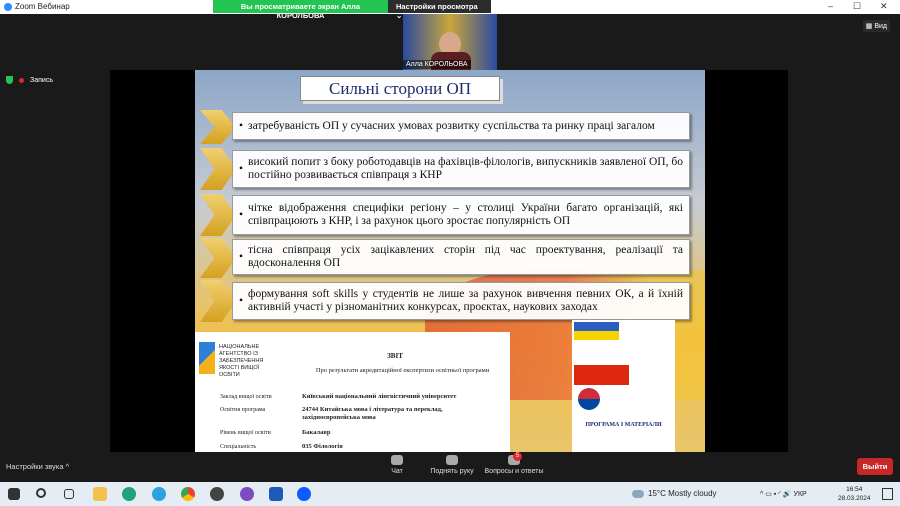 The height and width of the screenshot is (506, 900). Describe the element at coordinates (129, 494) in the screenshot. I see `edge-icon` at that location.